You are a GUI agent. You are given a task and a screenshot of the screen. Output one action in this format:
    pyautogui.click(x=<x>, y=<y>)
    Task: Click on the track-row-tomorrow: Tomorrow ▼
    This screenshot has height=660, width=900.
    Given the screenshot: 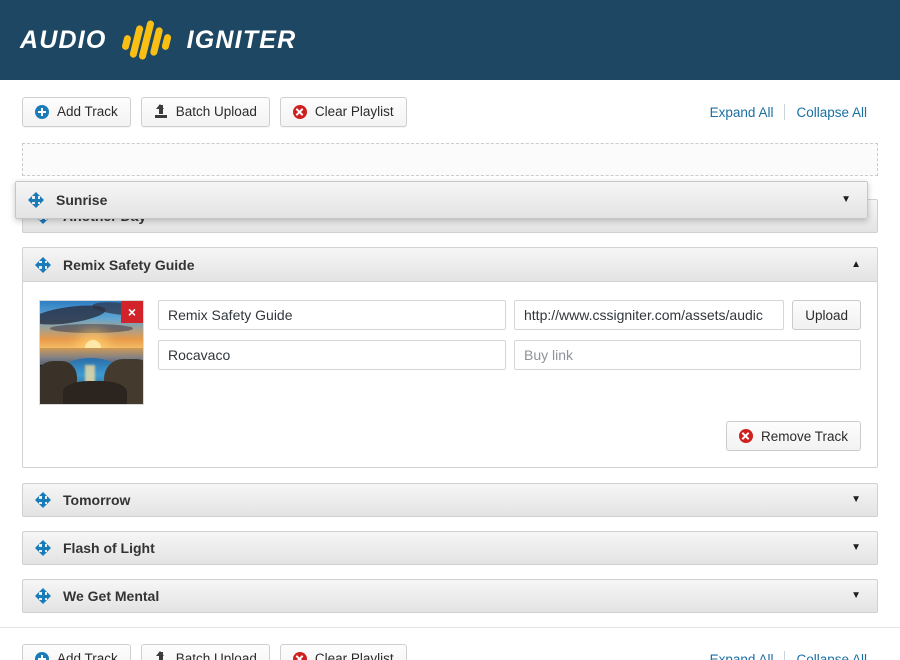 What is the action you would take?
    pyautogui.click(x=450, y=500)
    